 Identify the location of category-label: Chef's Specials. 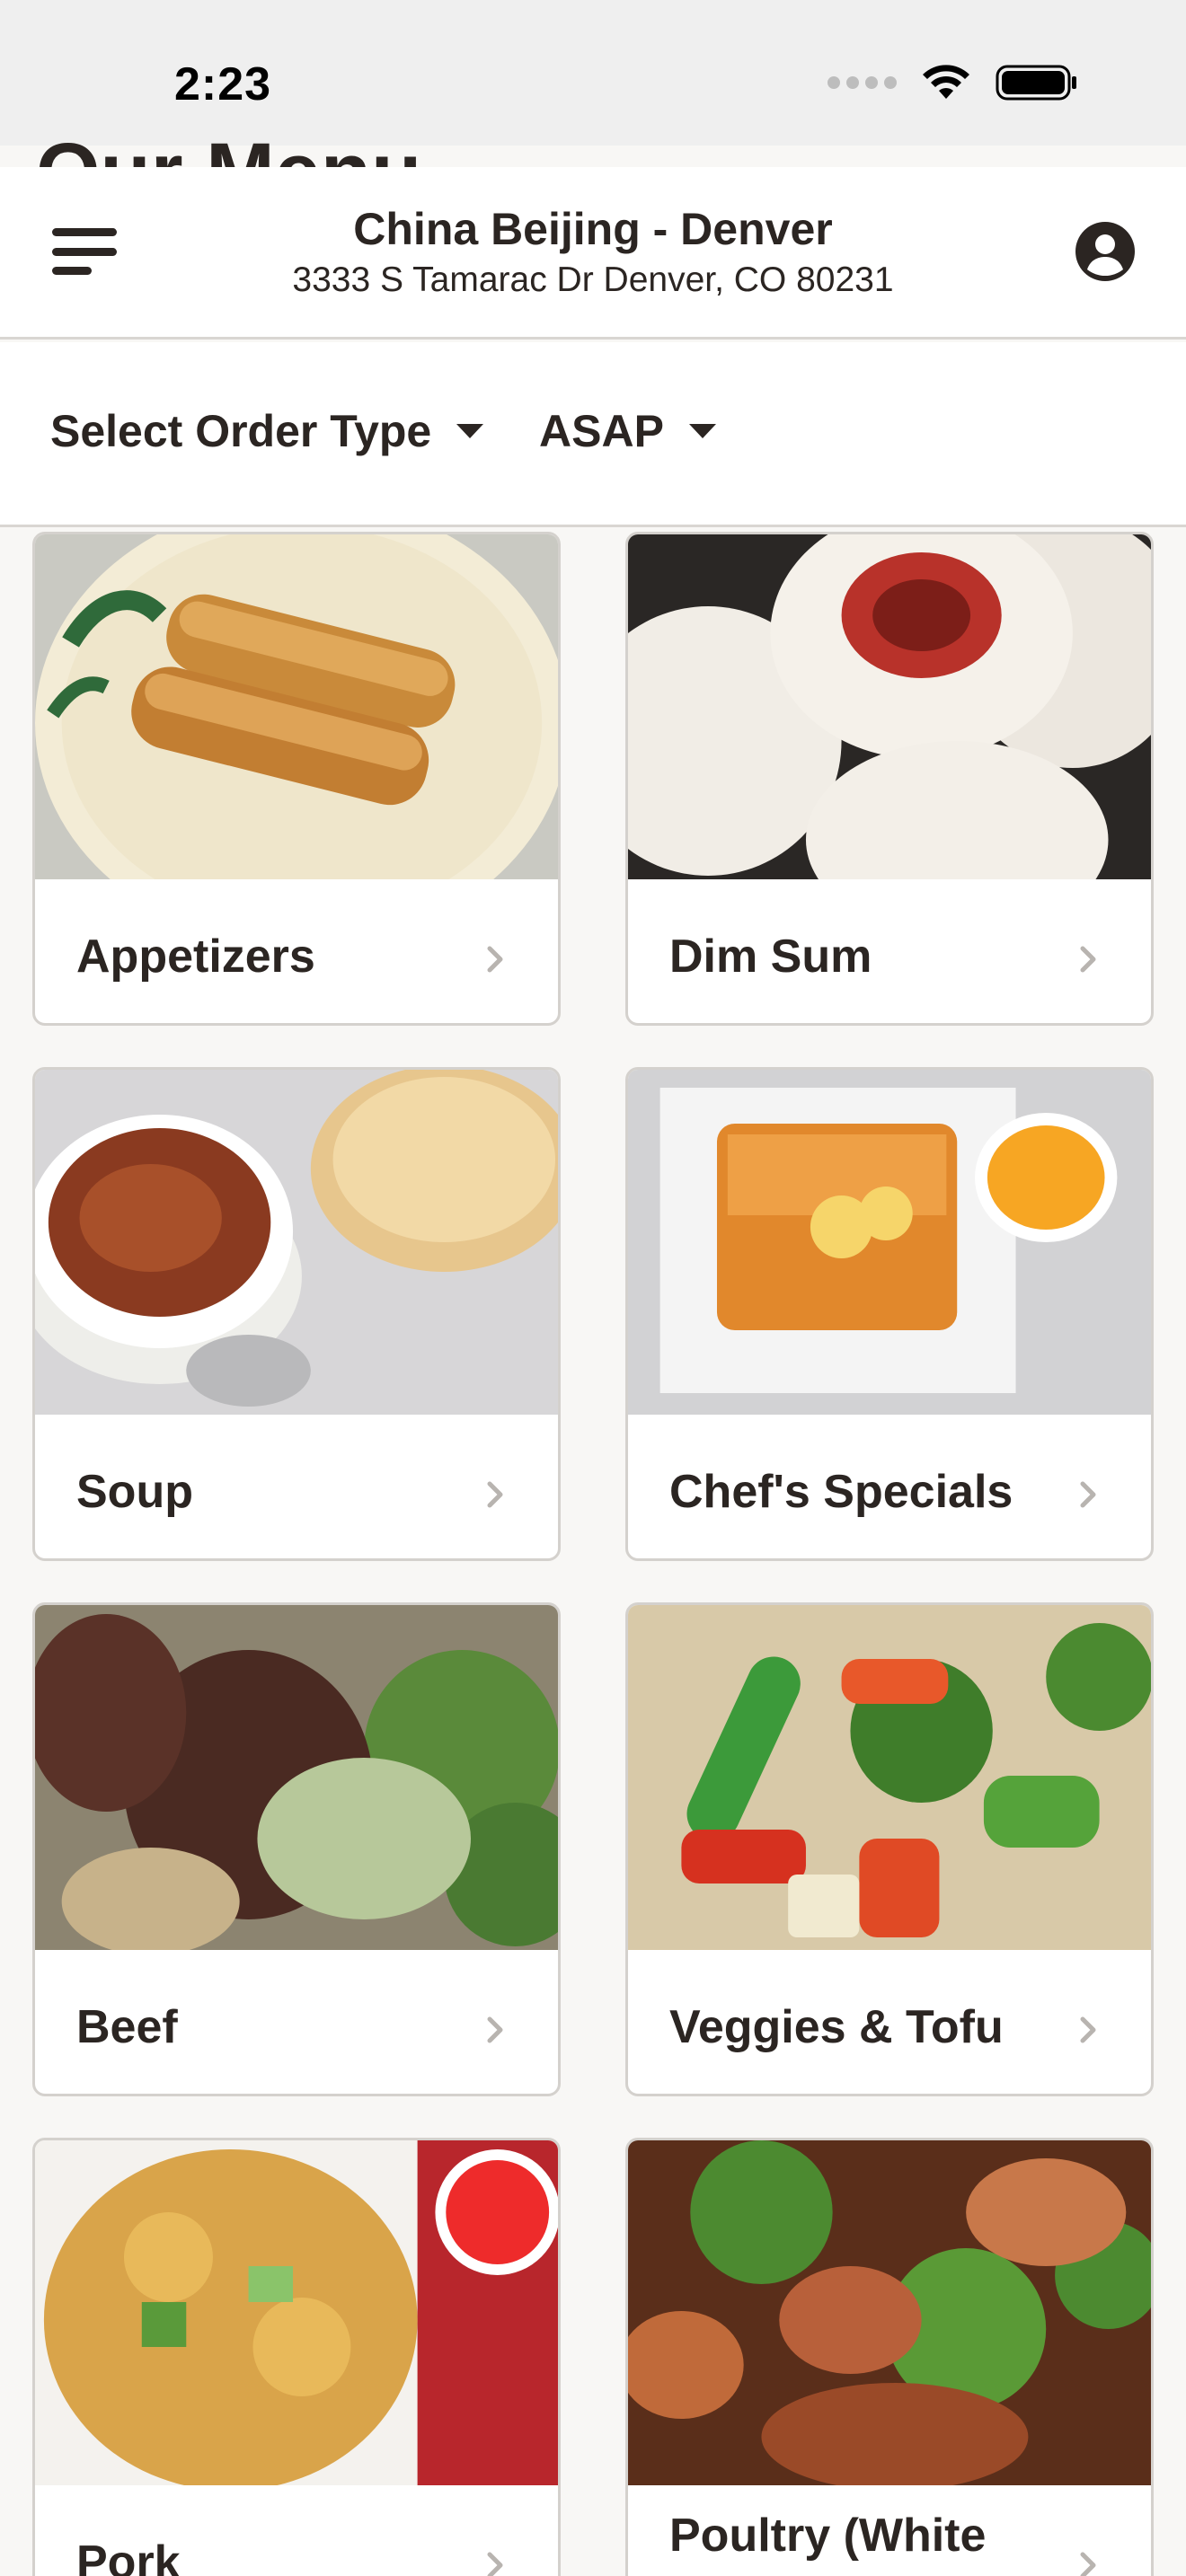
(841, 1492).